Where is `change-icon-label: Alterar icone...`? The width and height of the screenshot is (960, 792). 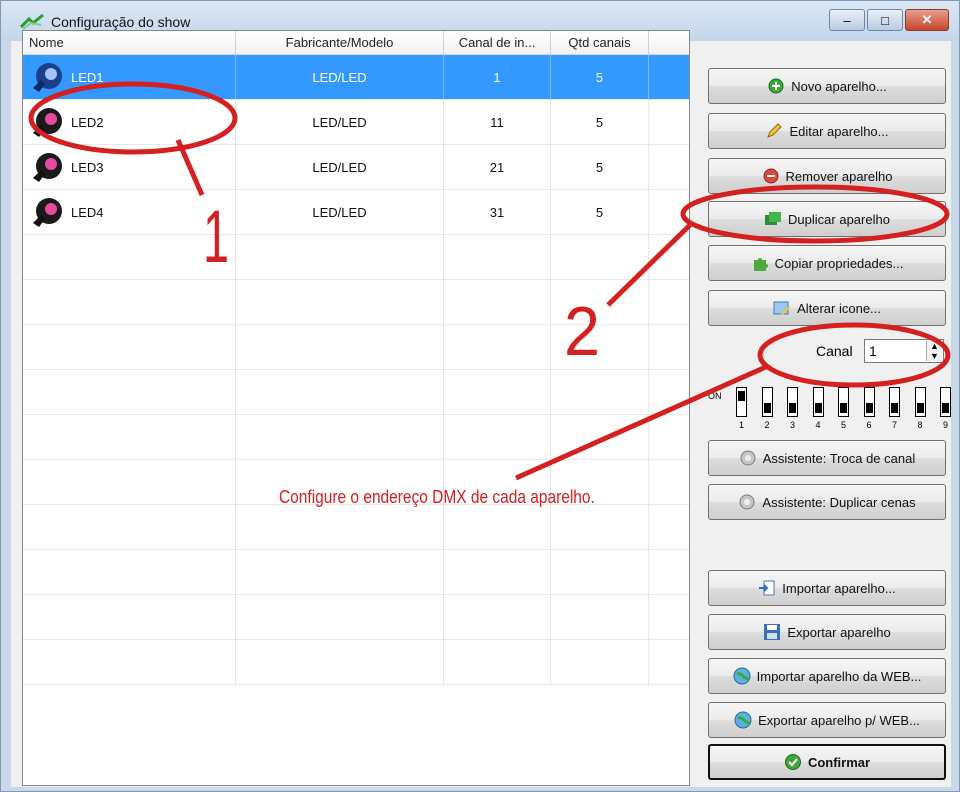 change-icon-label: Alterar icone... is located at coordinates (839, 308).